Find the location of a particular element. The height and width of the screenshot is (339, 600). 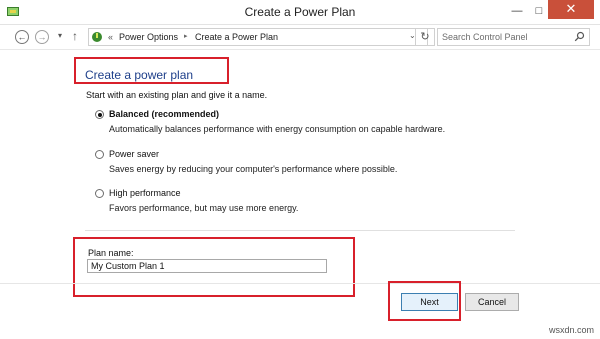

address-overflow-chevron: « is located at coordinates (110, 37).